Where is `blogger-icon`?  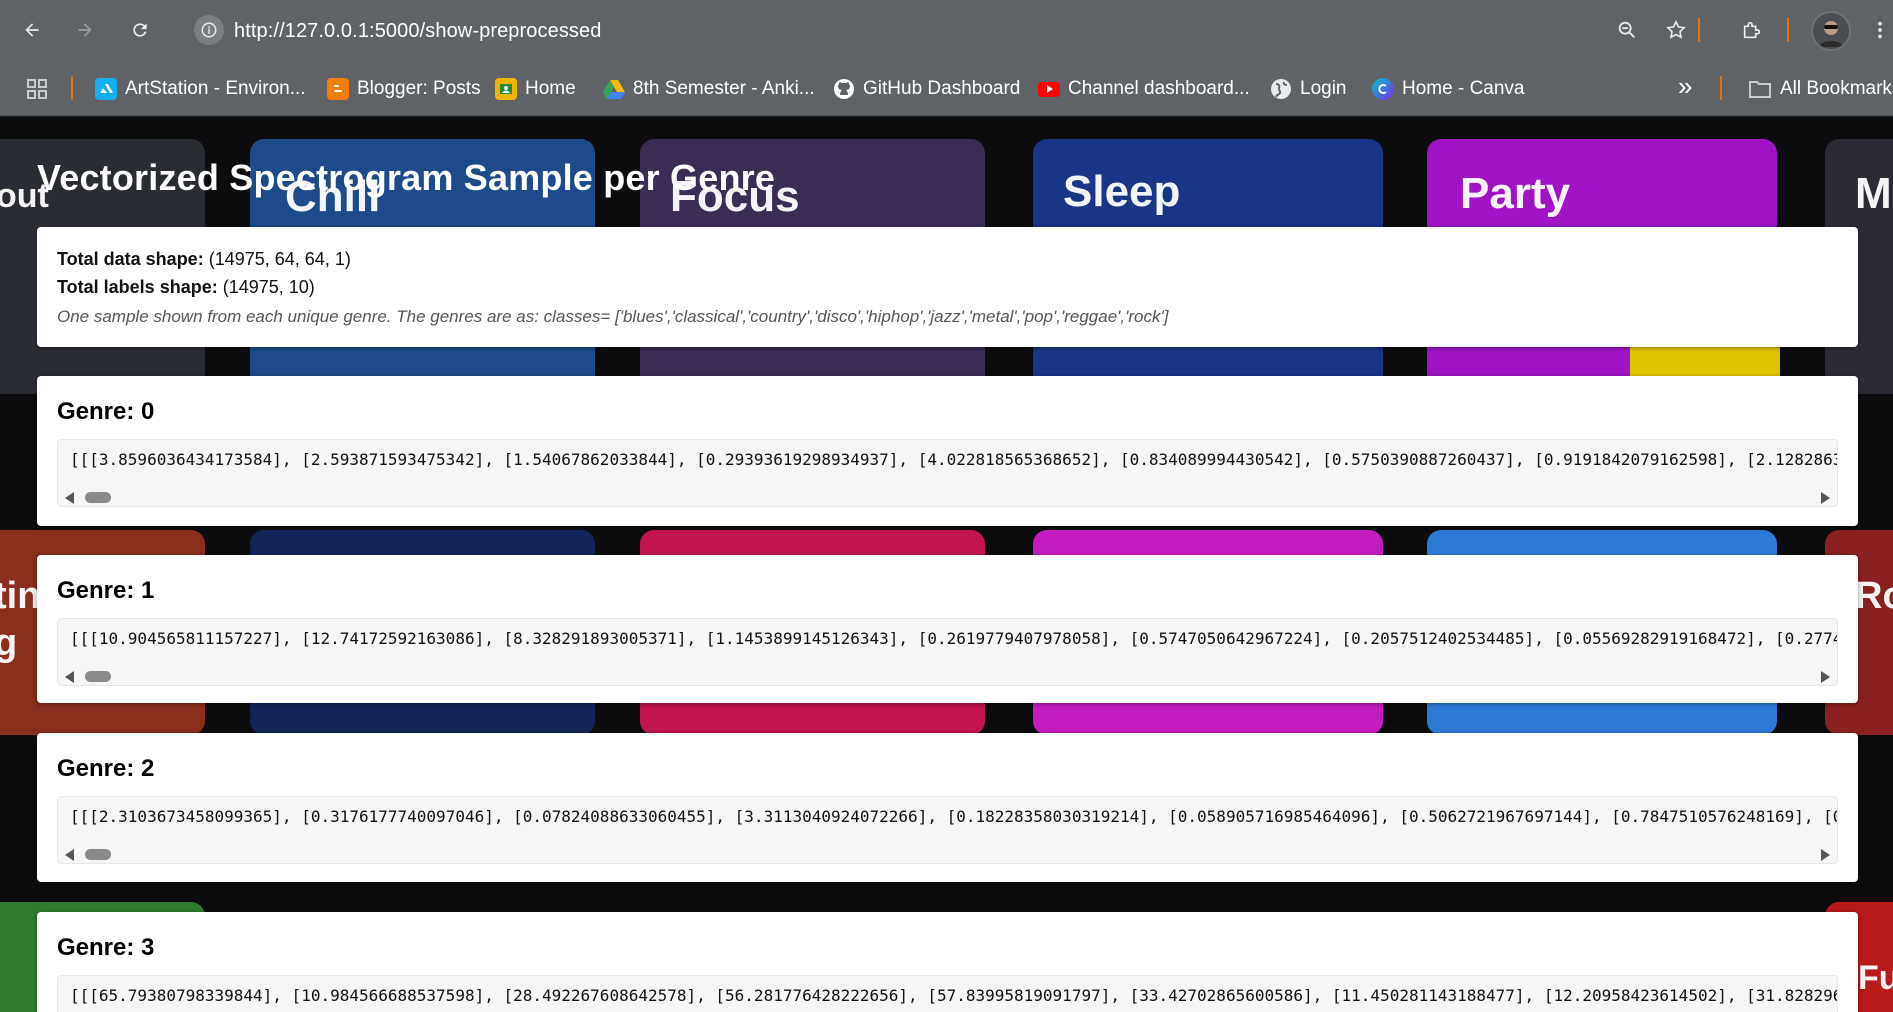 blogger-icon is located at coordinates (338, 89).